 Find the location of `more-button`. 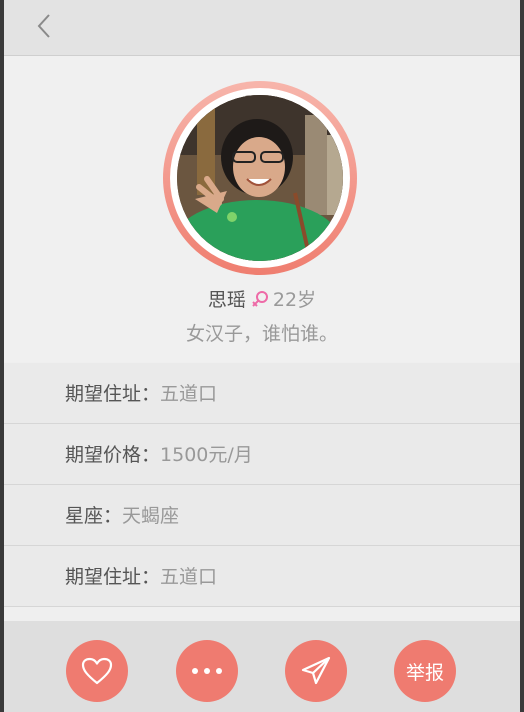

more-button is located at coordinates (207, 671).